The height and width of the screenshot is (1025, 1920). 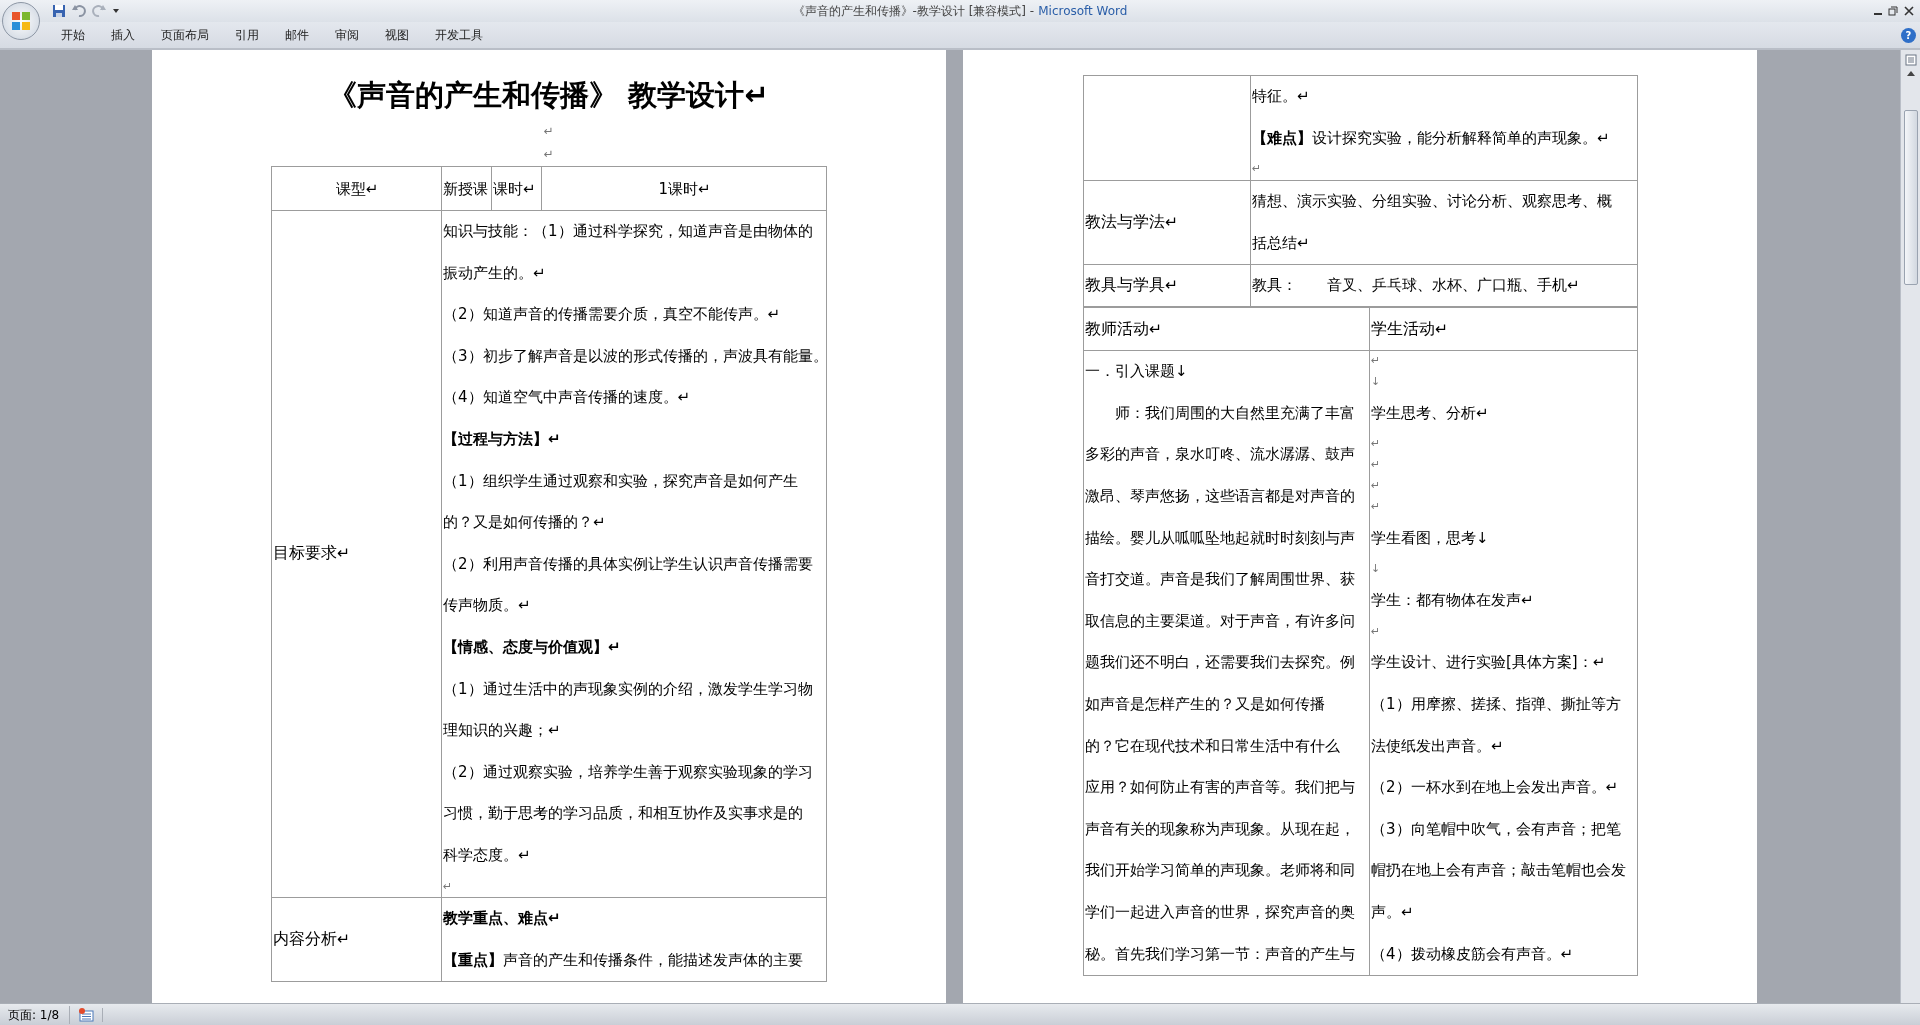 What do you see at coordinates (1878, 14) in the screenshot?
I see `minimize-icon` at bounding box center [1878, 14].